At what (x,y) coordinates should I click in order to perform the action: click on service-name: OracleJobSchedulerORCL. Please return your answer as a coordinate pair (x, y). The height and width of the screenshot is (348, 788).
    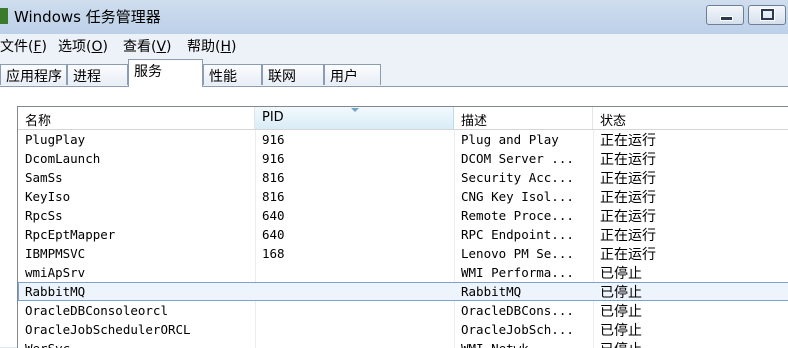
    Looking at the image, I should click on (108, 329).